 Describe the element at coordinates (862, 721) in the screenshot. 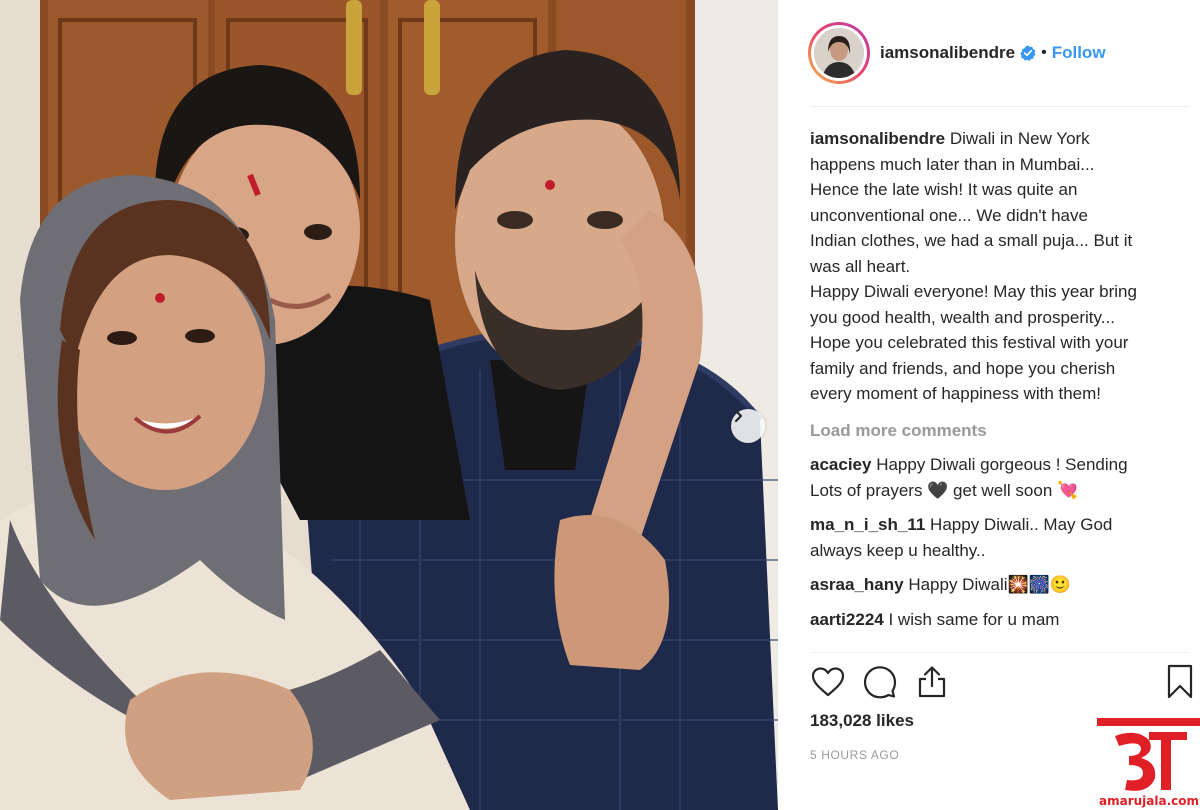

I see `likes-count: 183,028 likes` at that location.